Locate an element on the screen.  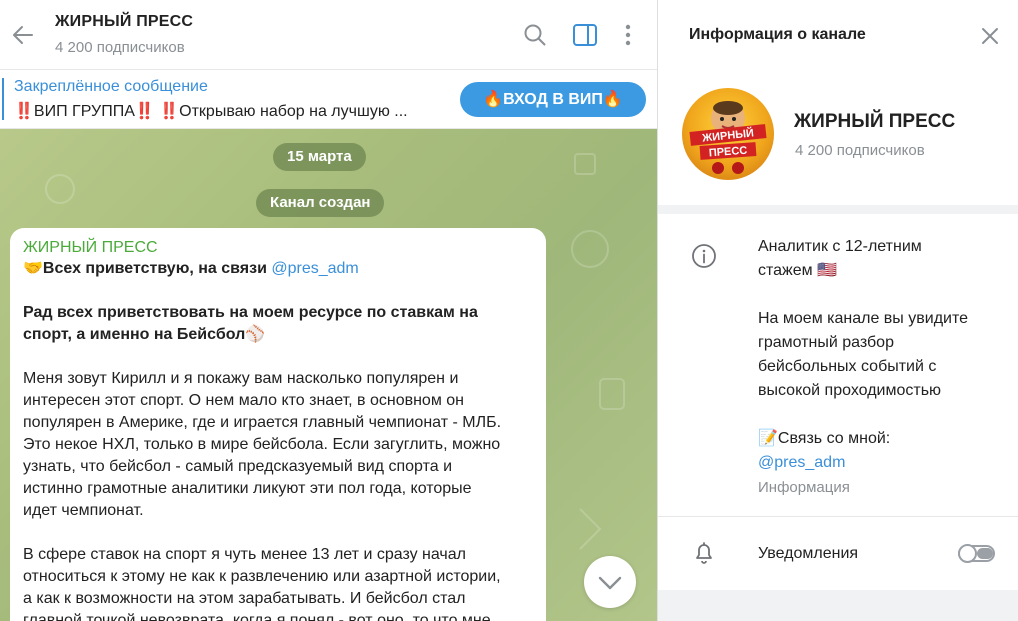
contact-username-link: @pres_adm is located at coordinates (878, 463).